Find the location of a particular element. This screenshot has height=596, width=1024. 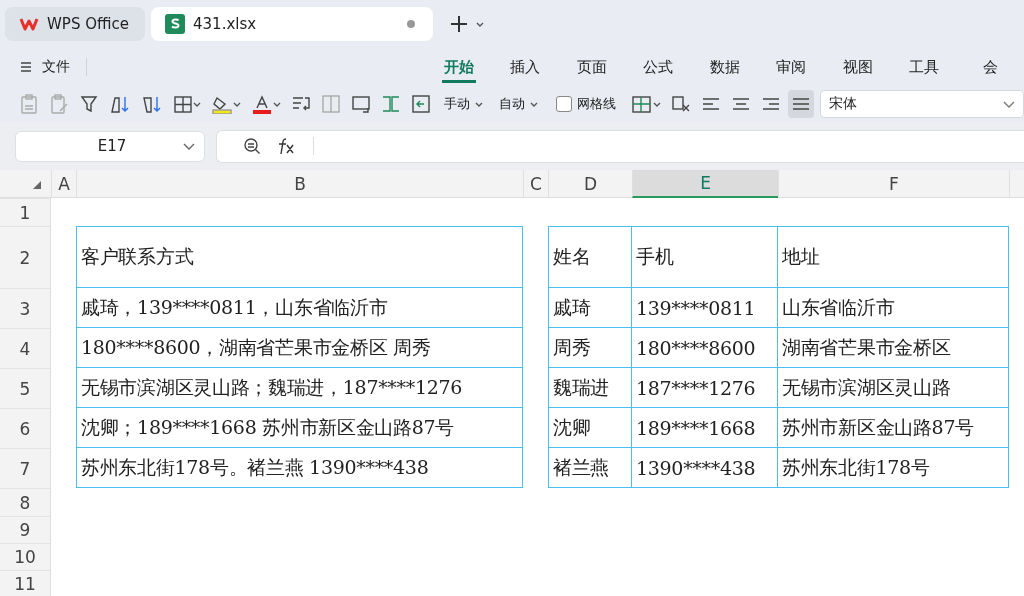

filter-icon is located at coordinates (89, 104).